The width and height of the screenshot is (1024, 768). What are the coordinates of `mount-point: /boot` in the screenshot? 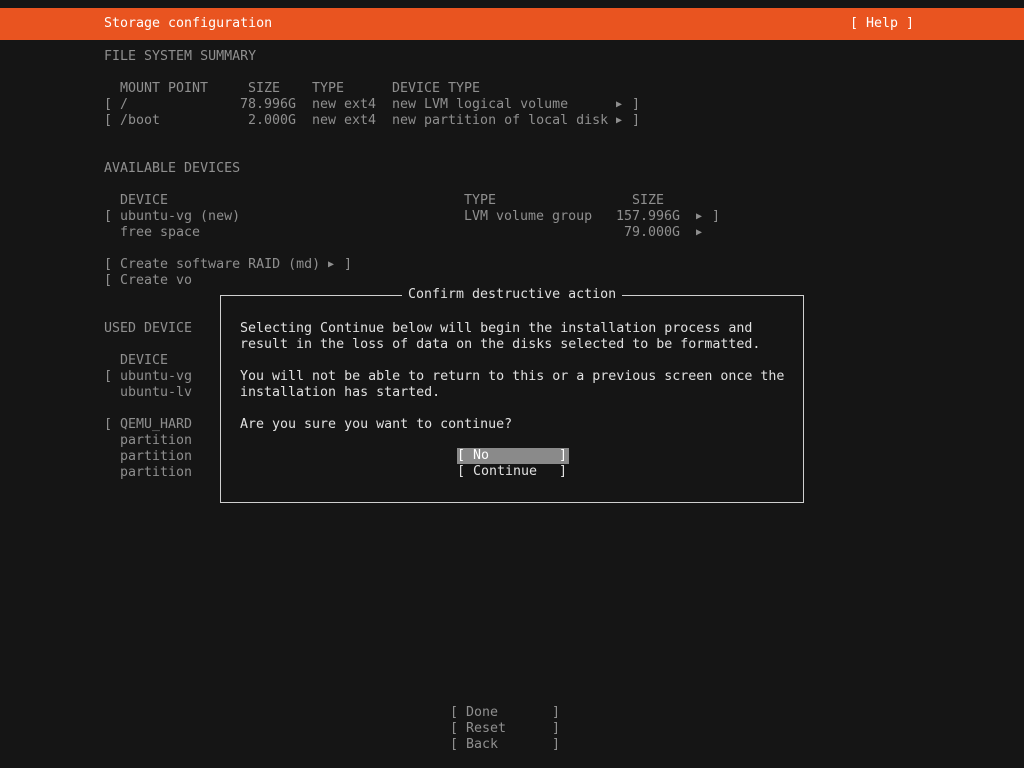 It's located at (140, 120).